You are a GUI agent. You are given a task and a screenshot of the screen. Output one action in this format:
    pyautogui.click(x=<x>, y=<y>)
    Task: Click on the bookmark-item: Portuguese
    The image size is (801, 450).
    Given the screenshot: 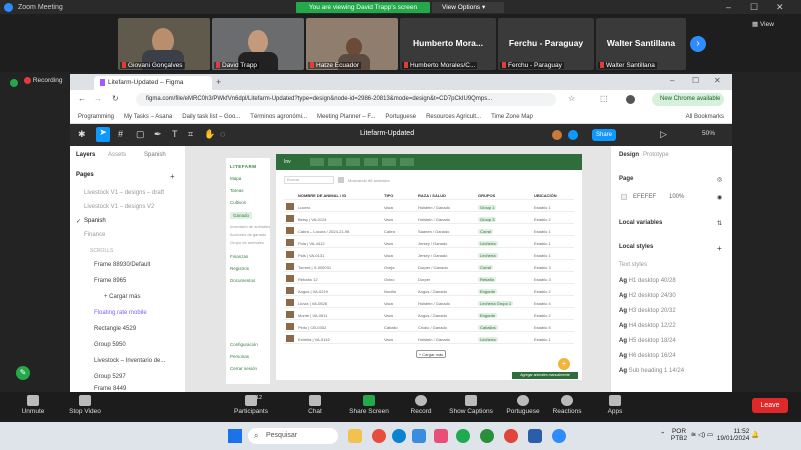 What is the action you would take?
    pyautogui.click(x=400, y=117)
    